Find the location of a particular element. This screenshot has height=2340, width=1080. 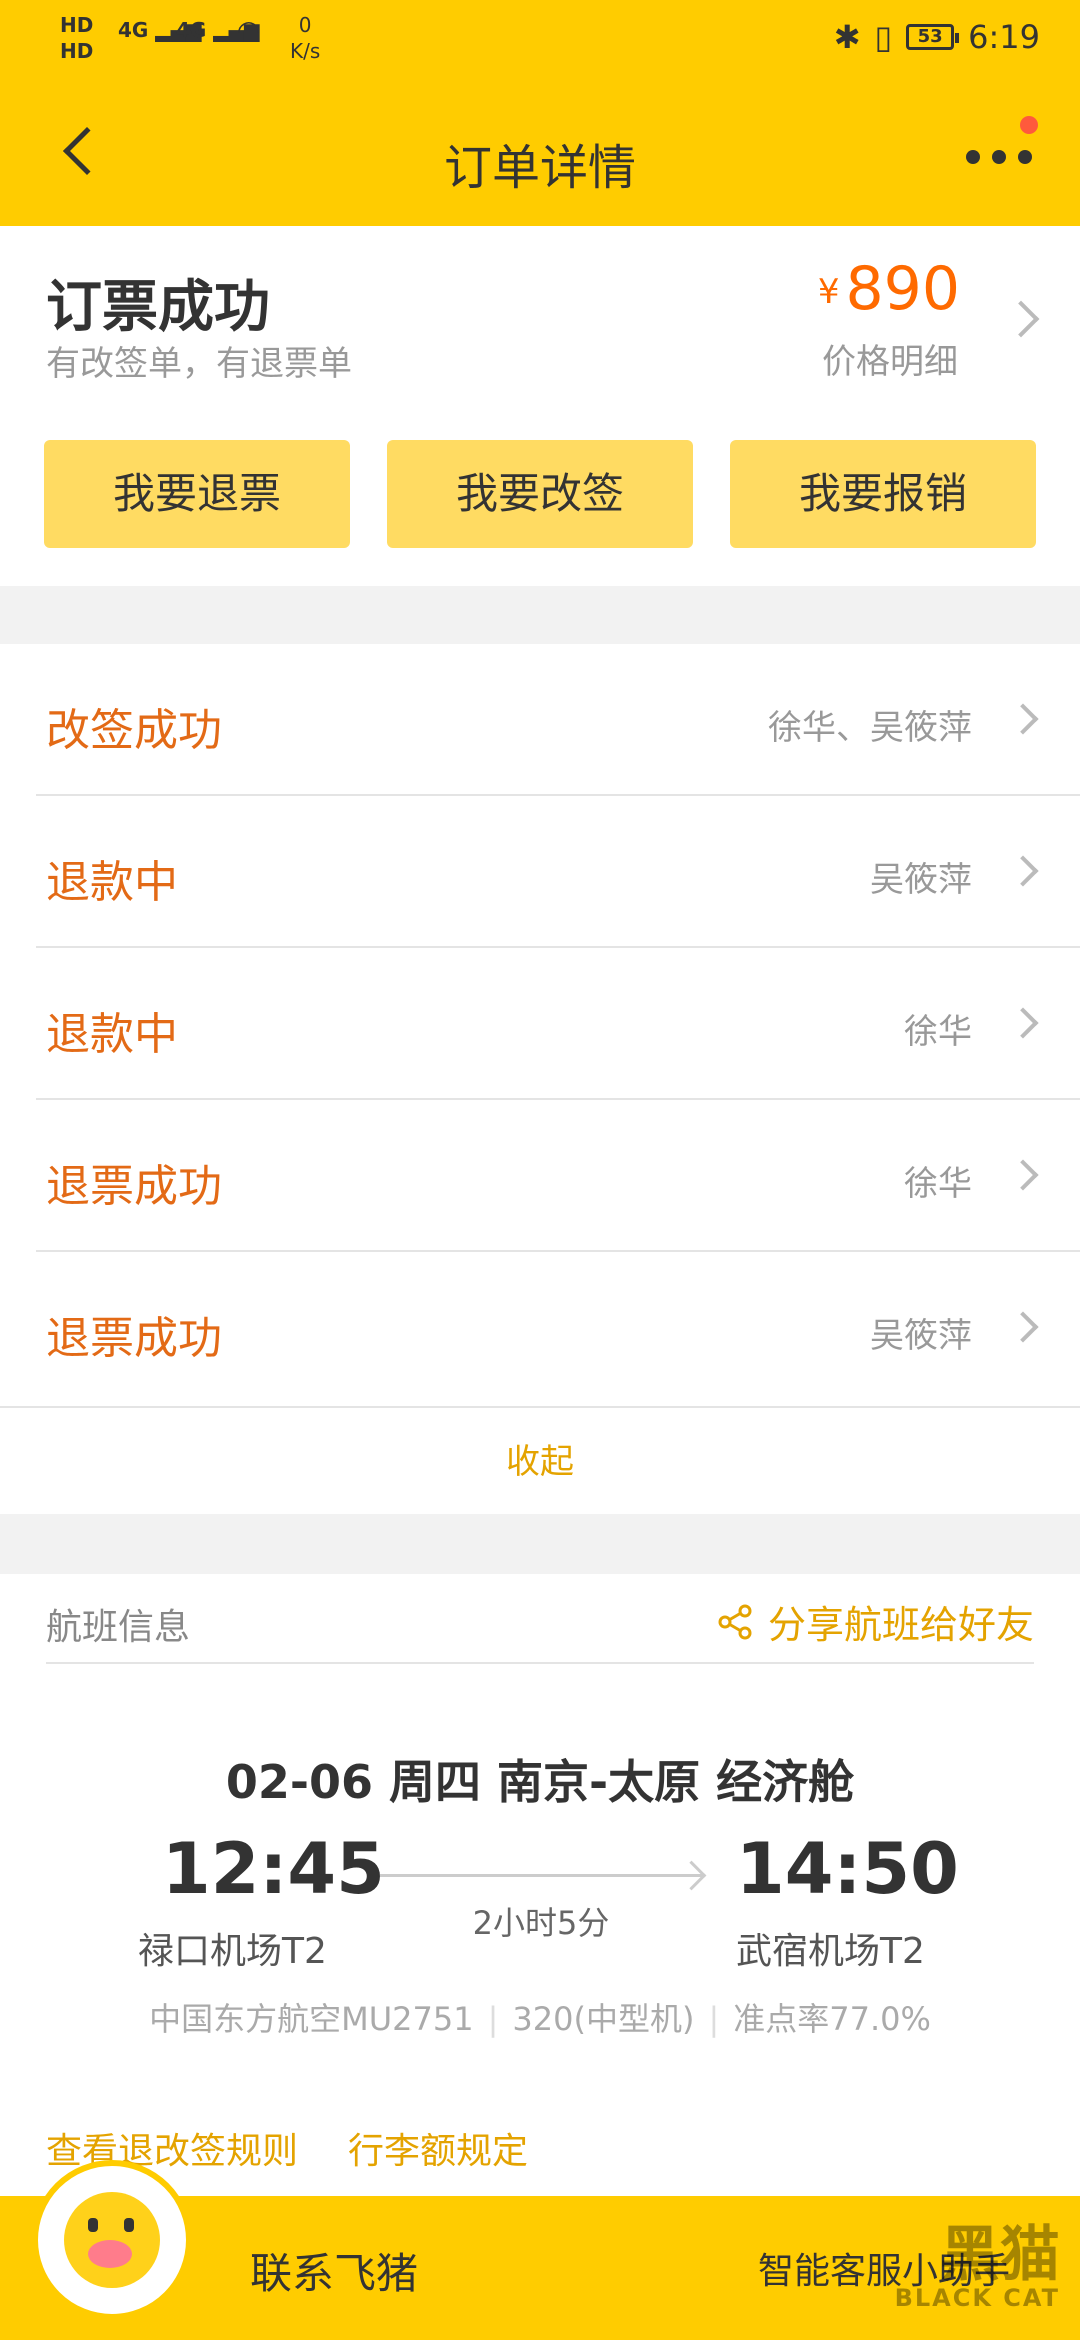

reimburse-button: 我要报销 is located at coordinates (883, 494).